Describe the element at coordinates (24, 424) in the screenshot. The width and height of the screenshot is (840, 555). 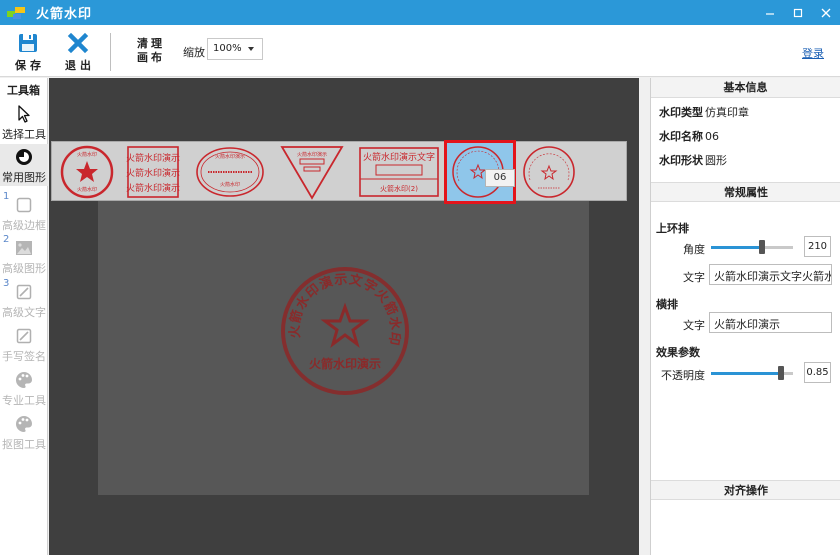
I see `palette-icon` at that location.